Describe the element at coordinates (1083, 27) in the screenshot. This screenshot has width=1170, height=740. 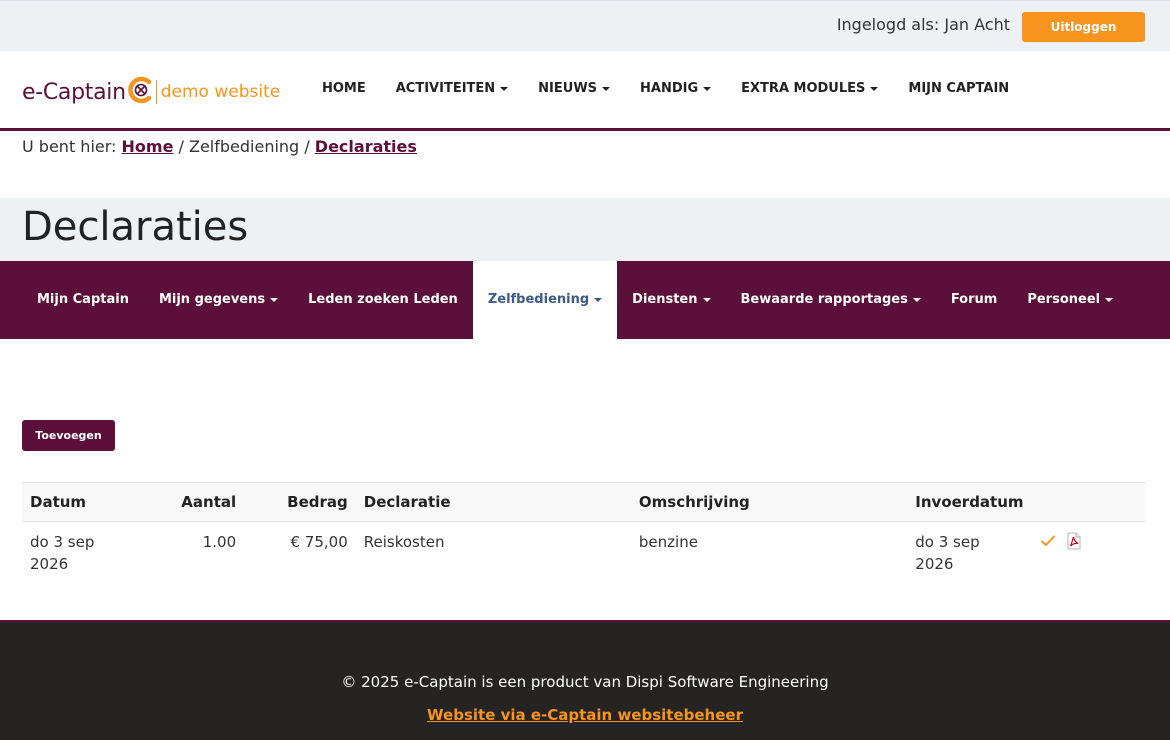
I see `logout-button: Uitloggen` at that location.